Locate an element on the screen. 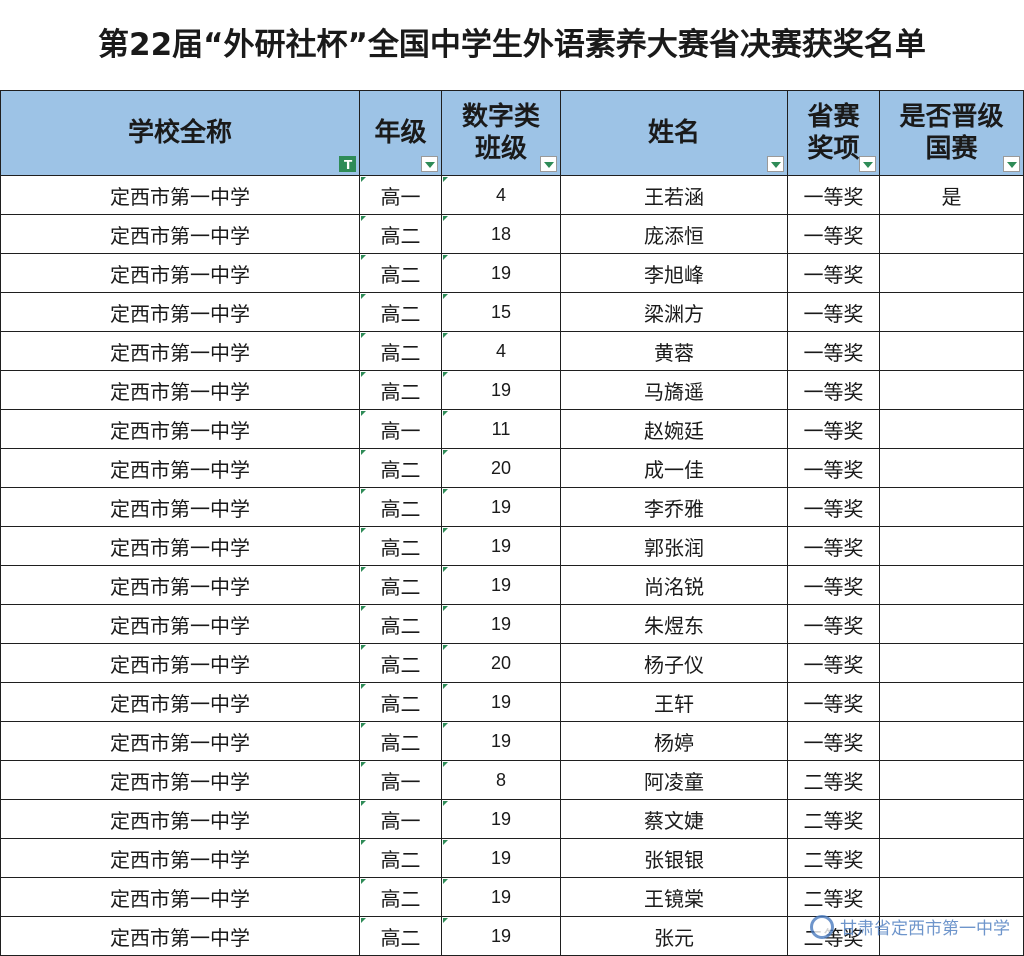 Image resolution: width=1024 pixels, height=956 pixels. cell-class: 8 is located at coordinates (501, 780).